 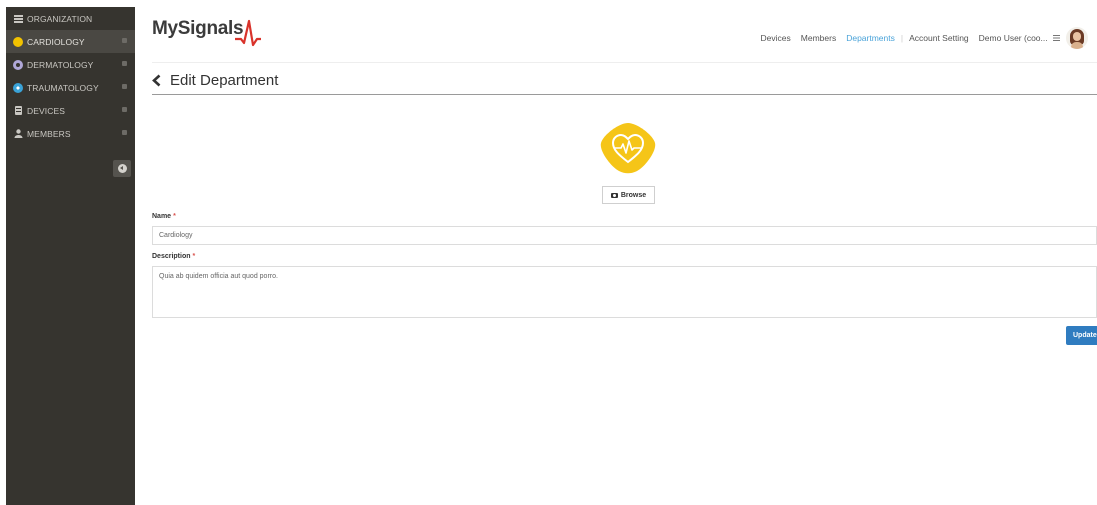 What do you see at coordinates (624, 292) in the screenshot?
I see `description-field: Quia ab quidem officia aut quod porro.` at bounding box center [624, 292].